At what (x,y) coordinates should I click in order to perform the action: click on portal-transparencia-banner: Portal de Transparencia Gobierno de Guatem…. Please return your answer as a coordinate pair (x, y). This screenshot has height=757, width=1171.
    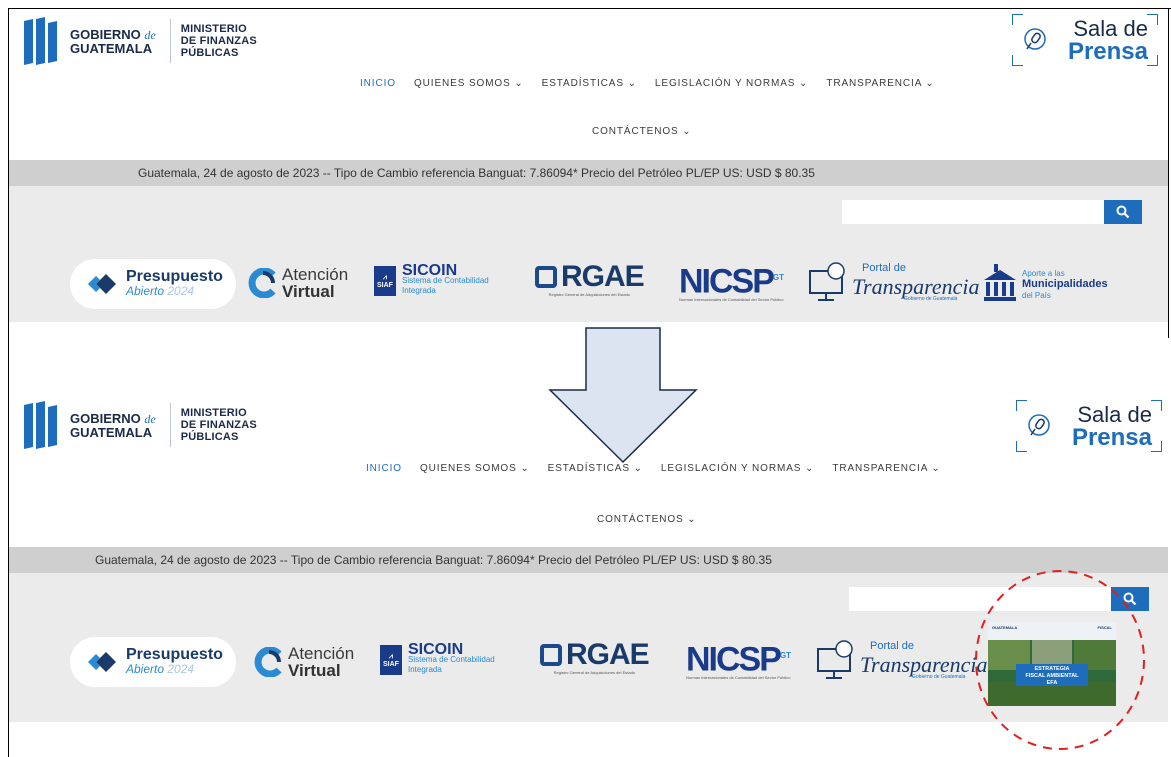
    Looking at the image, I should click on (894, 283).